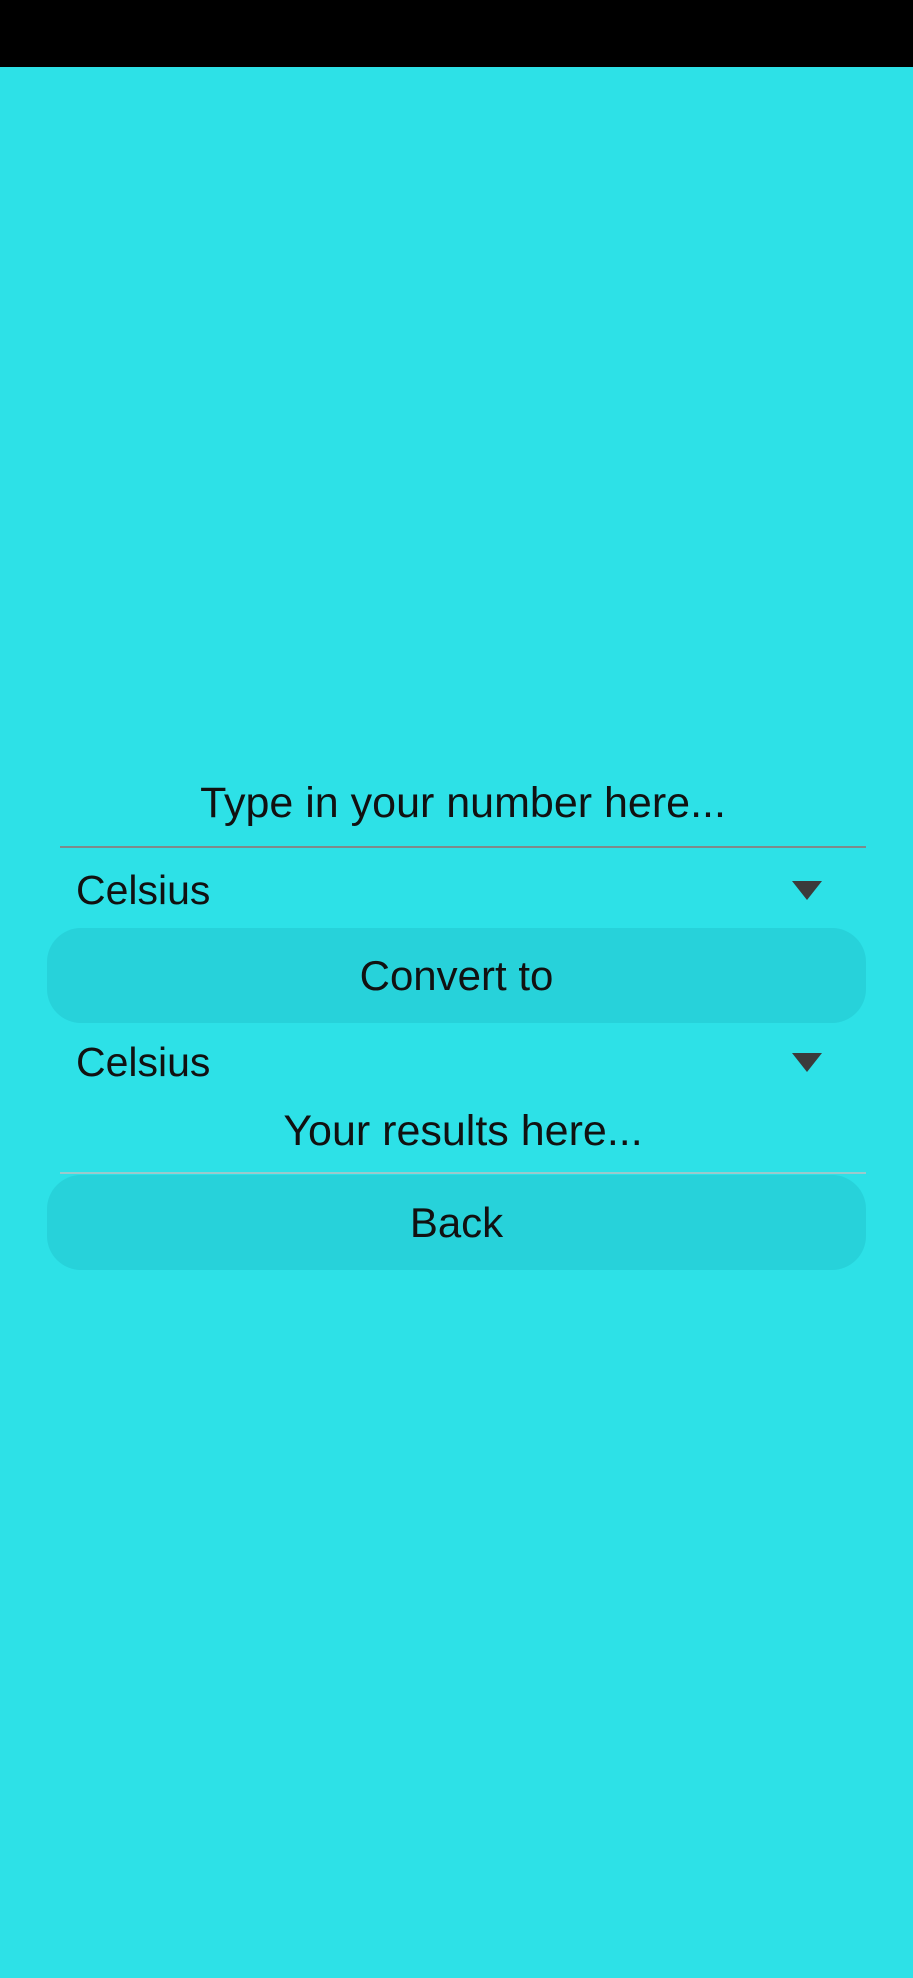 The image size is (913, 1978). Describe the element at coordinates (456, 975) in the screenshot. I see `convert-button: Convert to` at that location.